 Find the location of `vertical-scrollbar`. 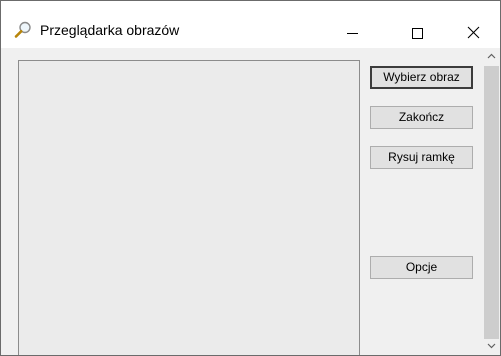

vertical-scrollbar is located at coordinates (491, 201).